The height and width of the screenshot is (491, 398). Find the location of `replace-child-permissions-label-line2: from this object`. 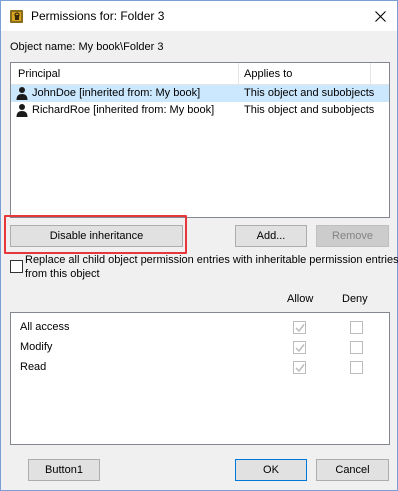

replace-child-permissions-label-line2: from this object is located at coordinates (62, 274).